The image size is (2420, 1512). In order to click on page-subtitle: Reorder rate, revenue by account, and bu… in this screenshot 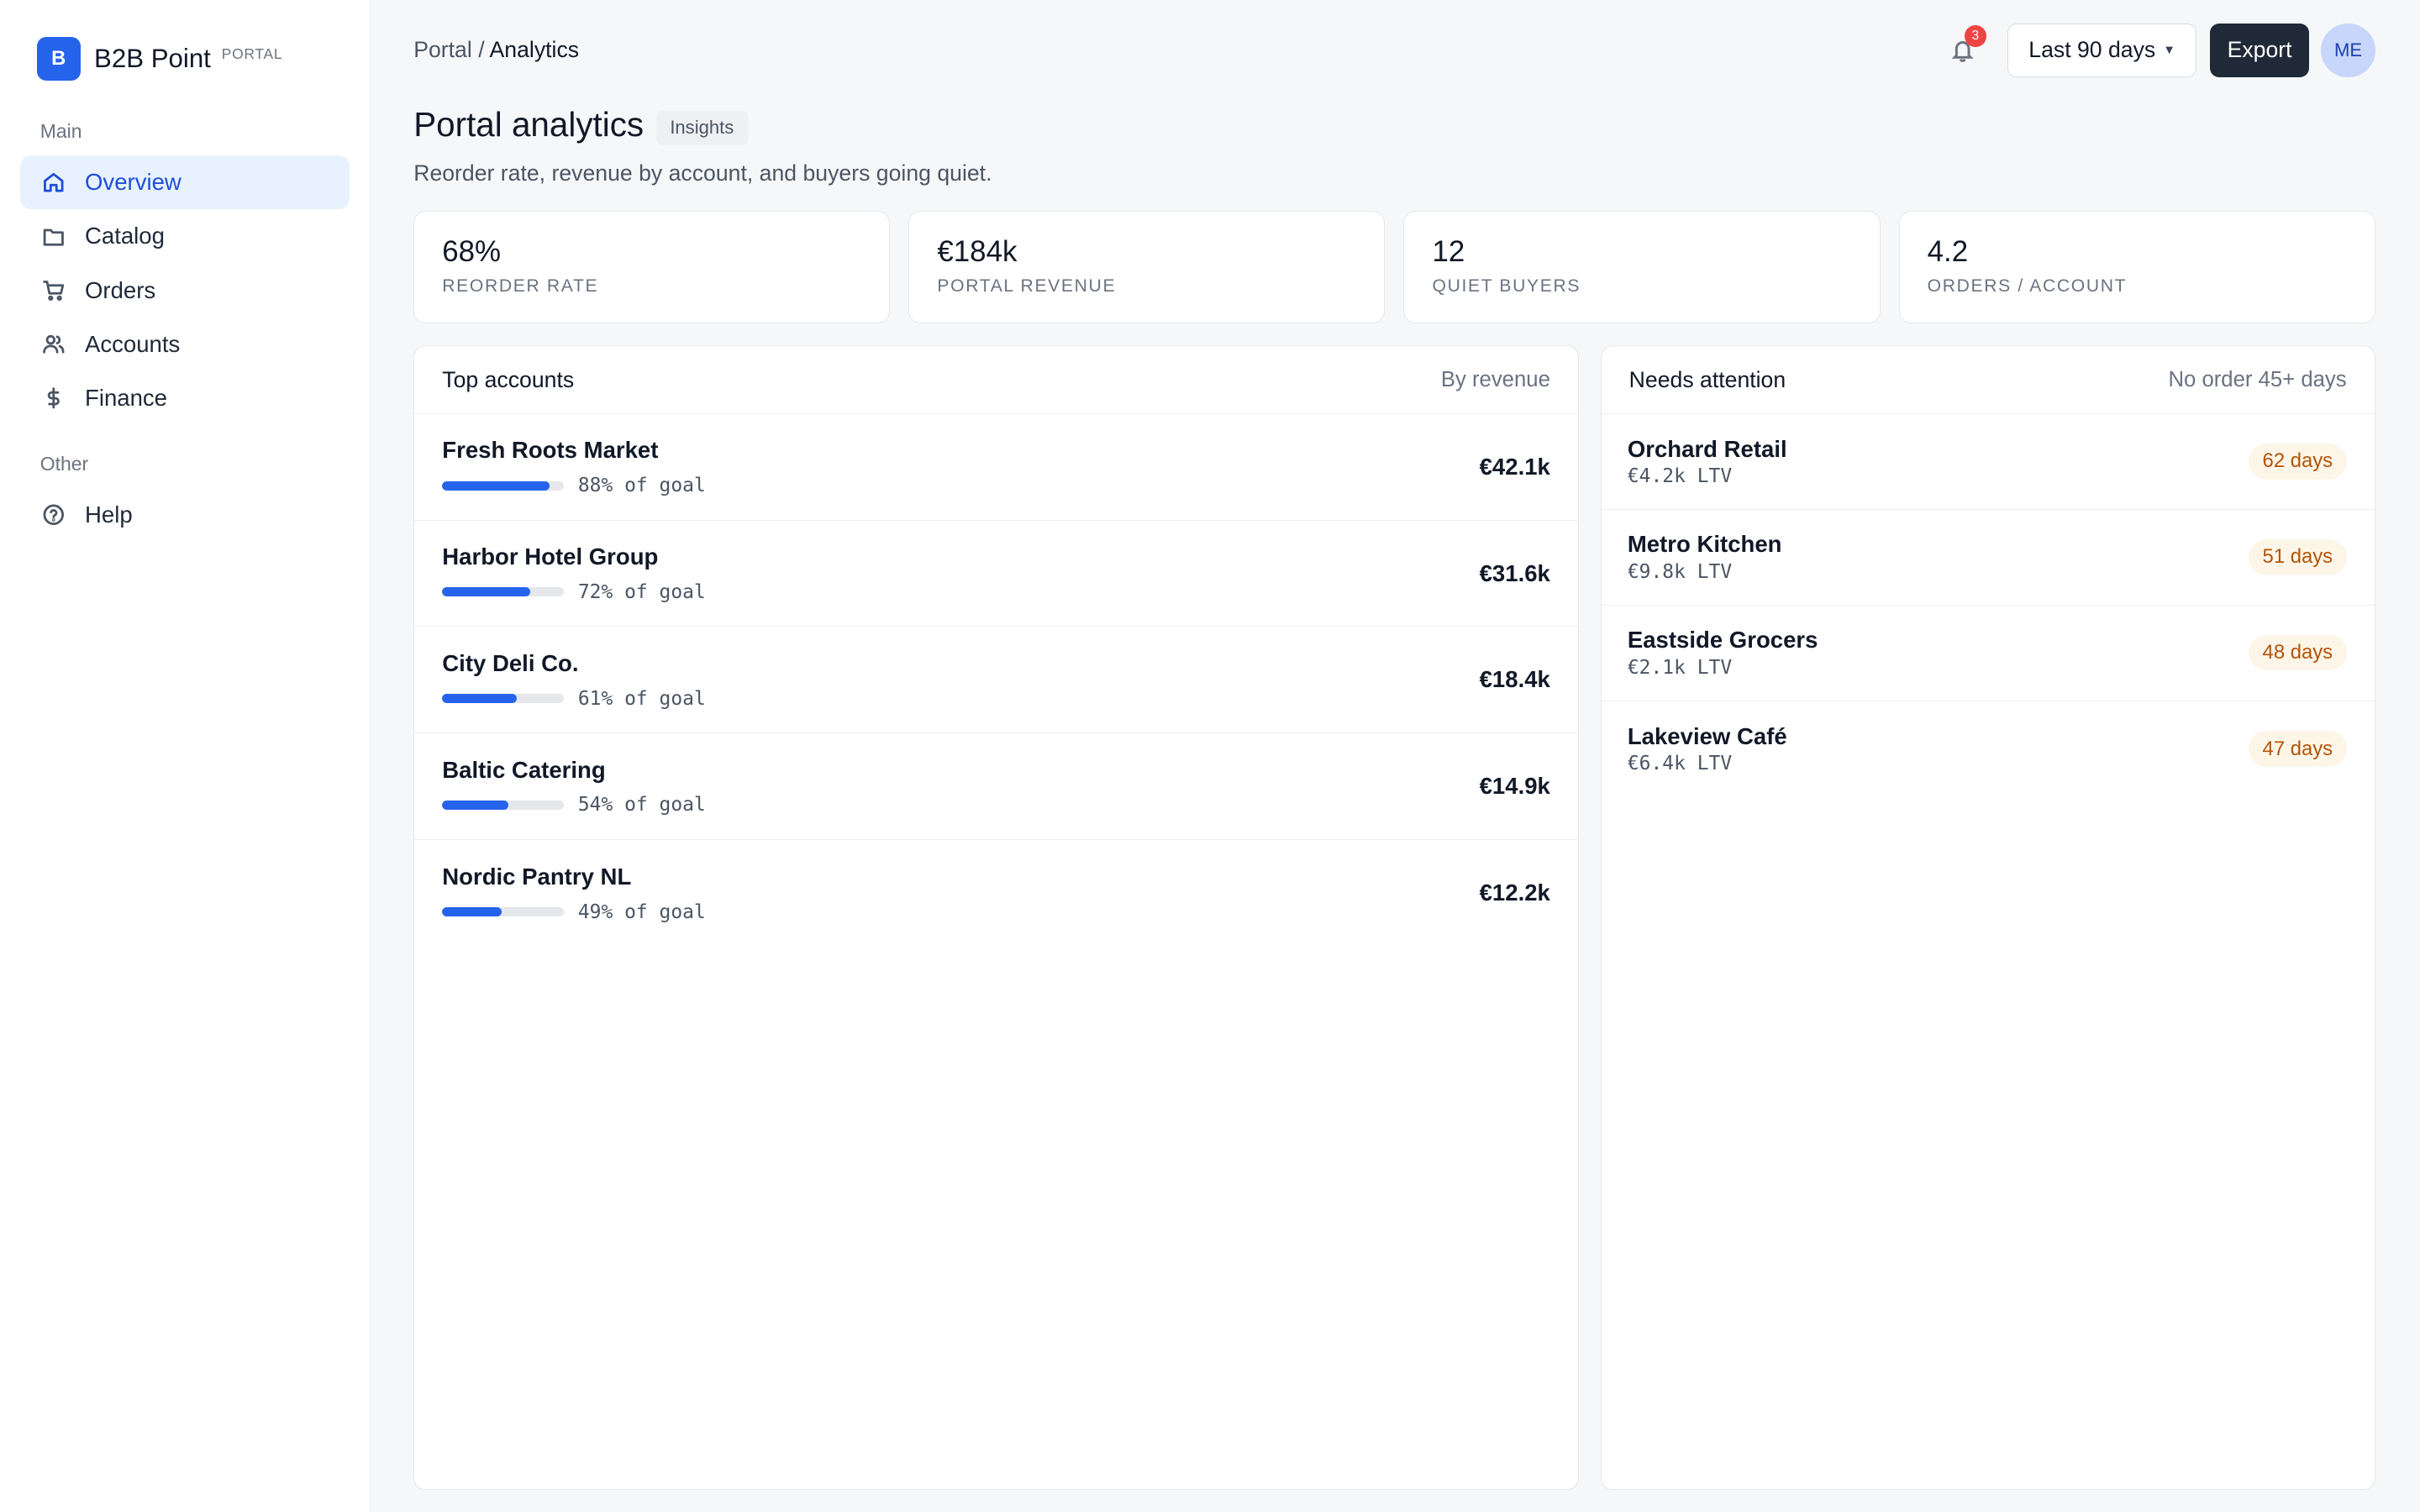, I will do `click(703, 173)`.